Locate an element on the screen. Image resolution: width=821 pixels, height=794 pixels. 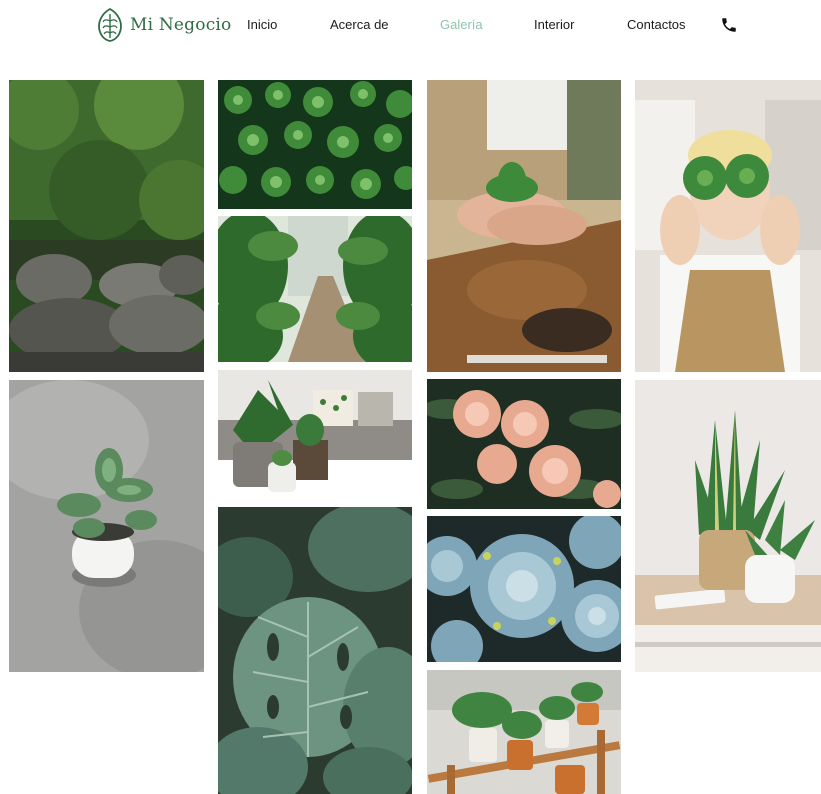
gallery-image-snake-plant is located at coordinates (728, 526).